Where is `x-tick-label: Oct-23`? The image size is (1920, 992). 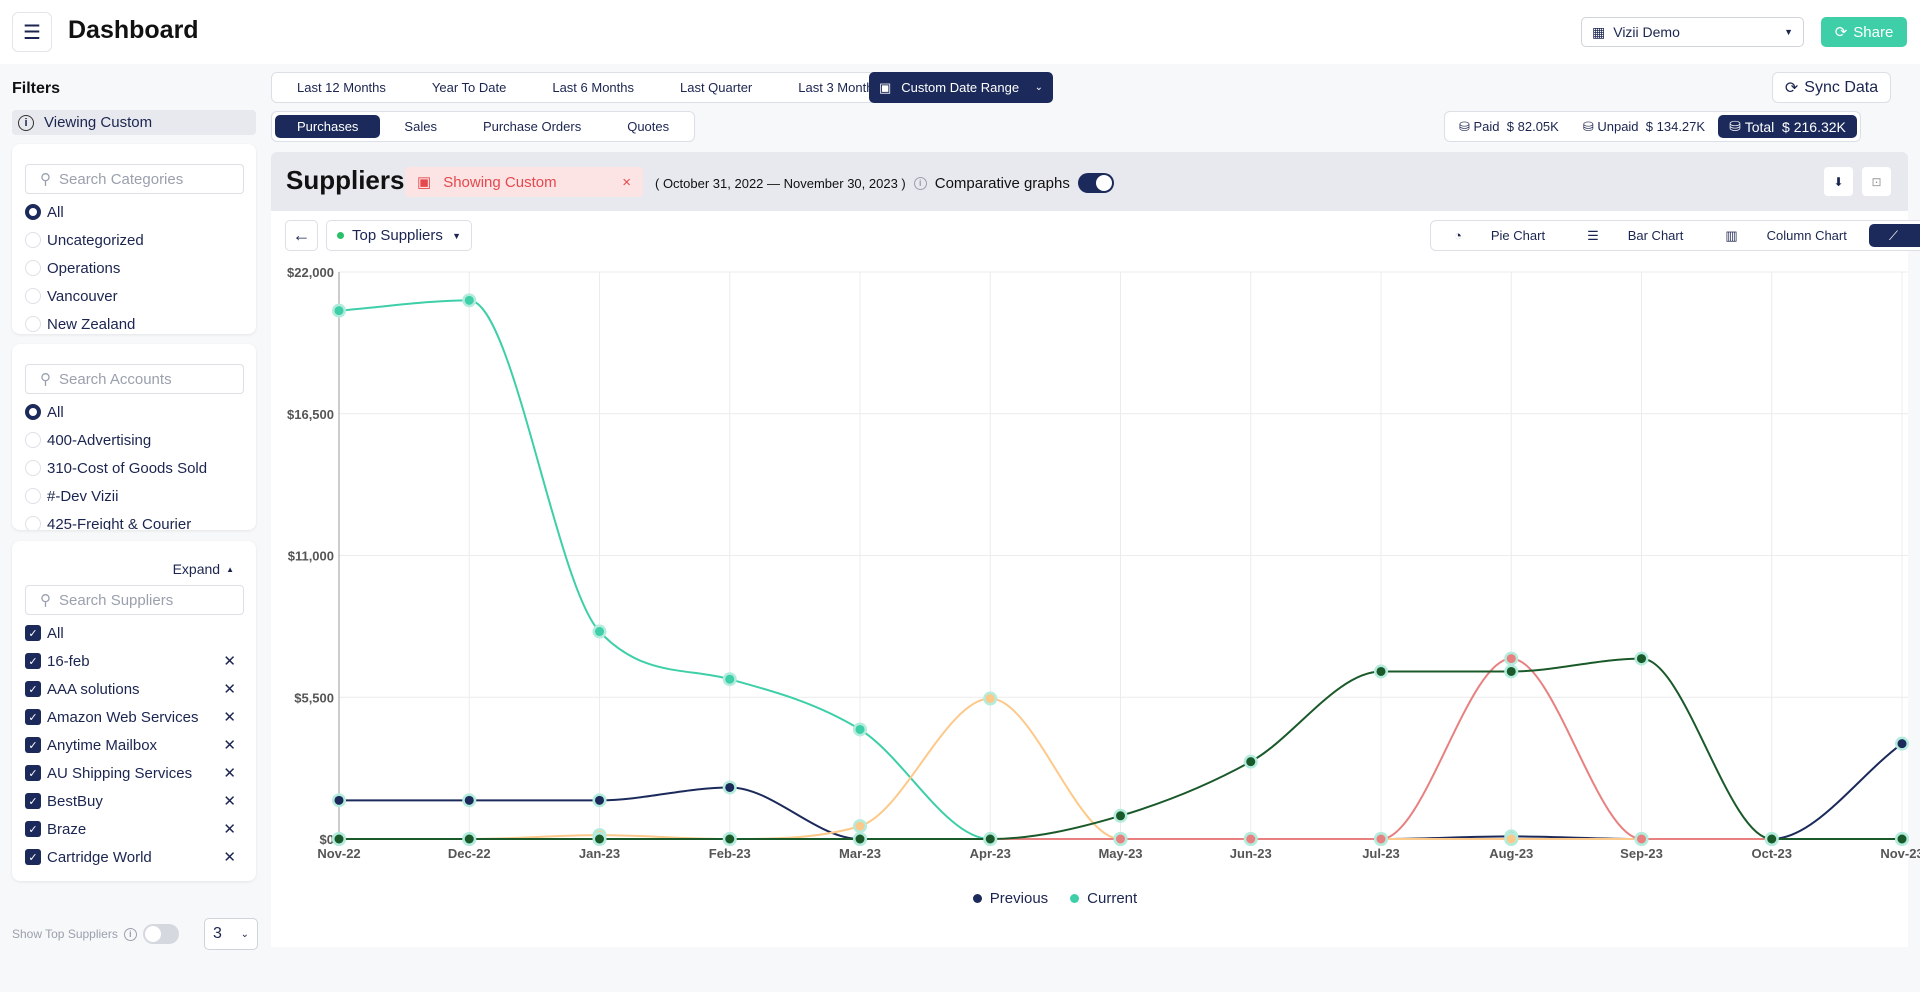 x-tick-label: Oct-23 is located at coordinates (1772, 853).